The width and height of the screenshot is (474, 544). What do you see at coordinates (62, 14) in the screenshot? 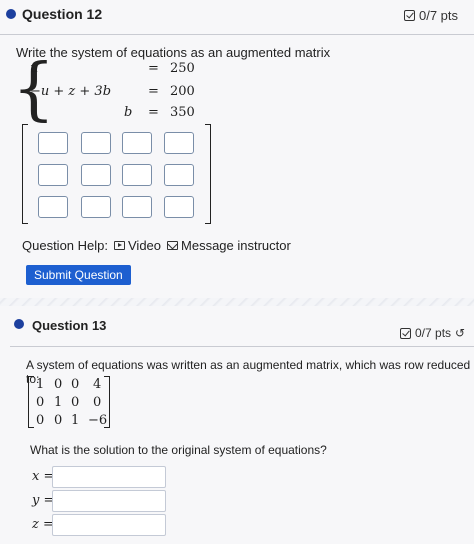
I see `question-title: Question 12` at bounding box center [62, 14].